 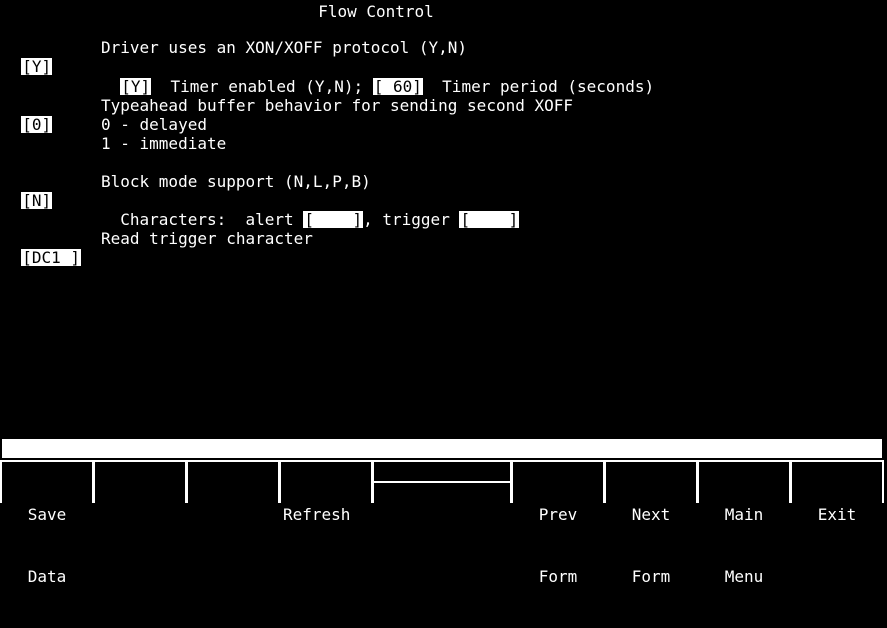 What do you see at coordinates (47, 514) in the screenshot?
I see `f1-label-line1: Save` at bounding box center [47, 514].